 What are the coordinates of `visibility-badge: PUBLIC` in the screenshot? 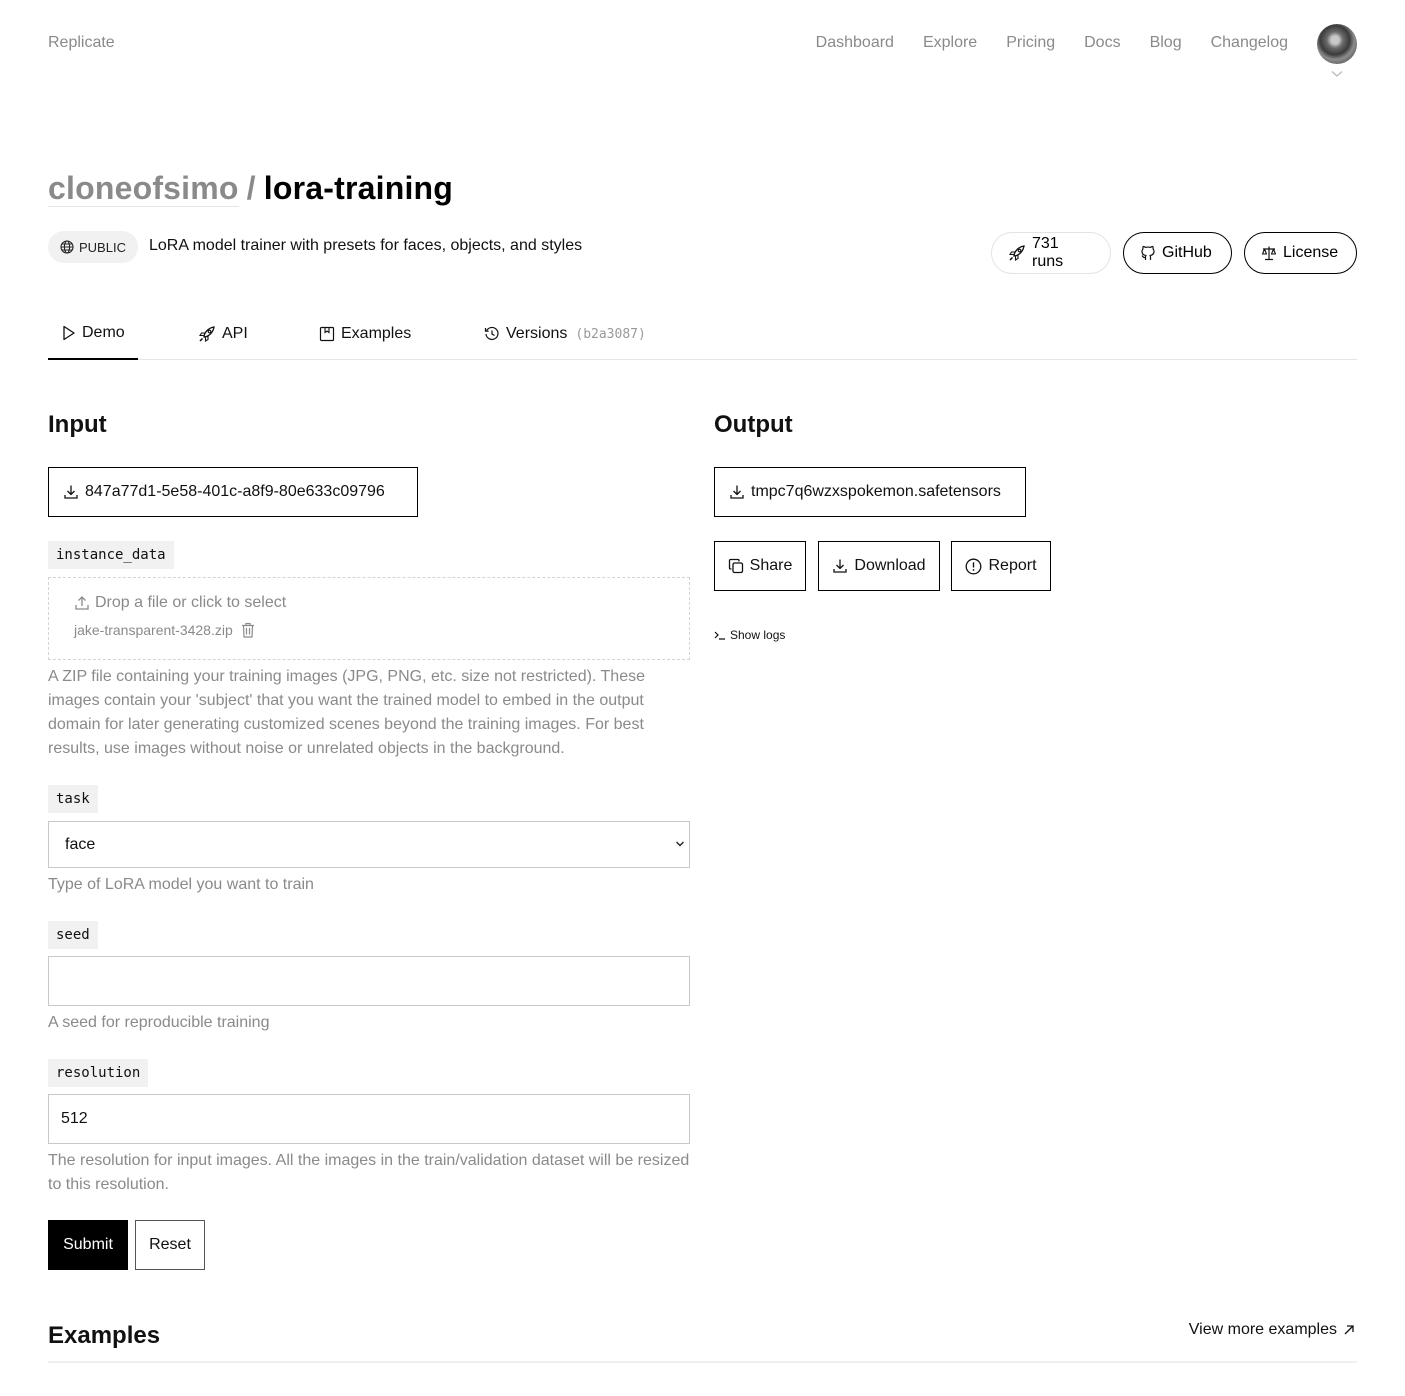 It's located at (93, 247).